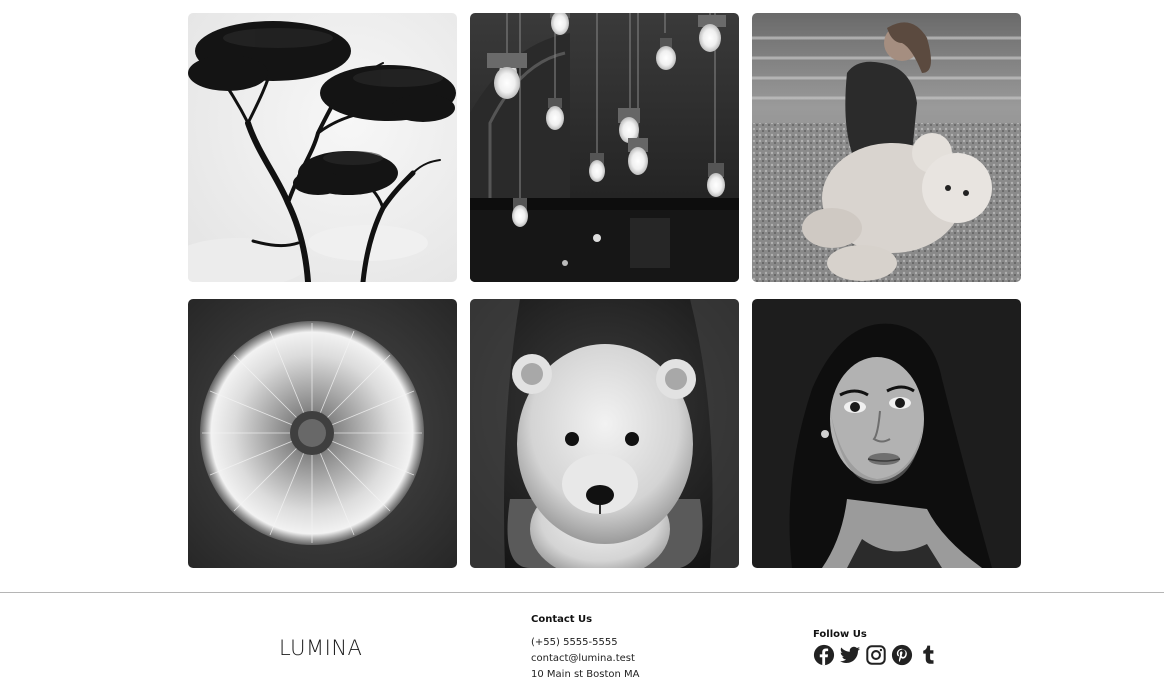 The width and height of the screenshot is (1164, 699). I want to click on pinterest-link, so click(902, 655).